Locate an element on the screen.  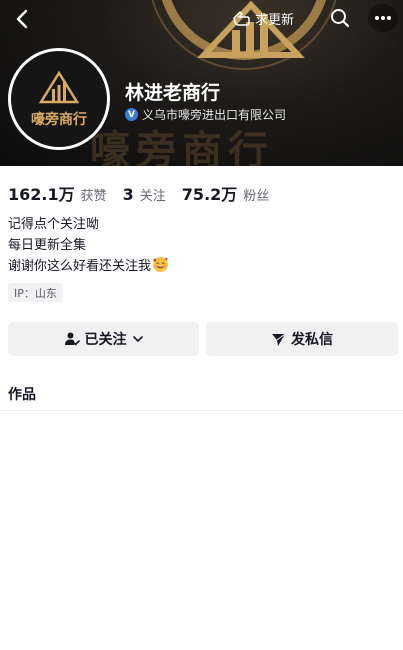
user-check-icon is located at coordinates (72, 339).